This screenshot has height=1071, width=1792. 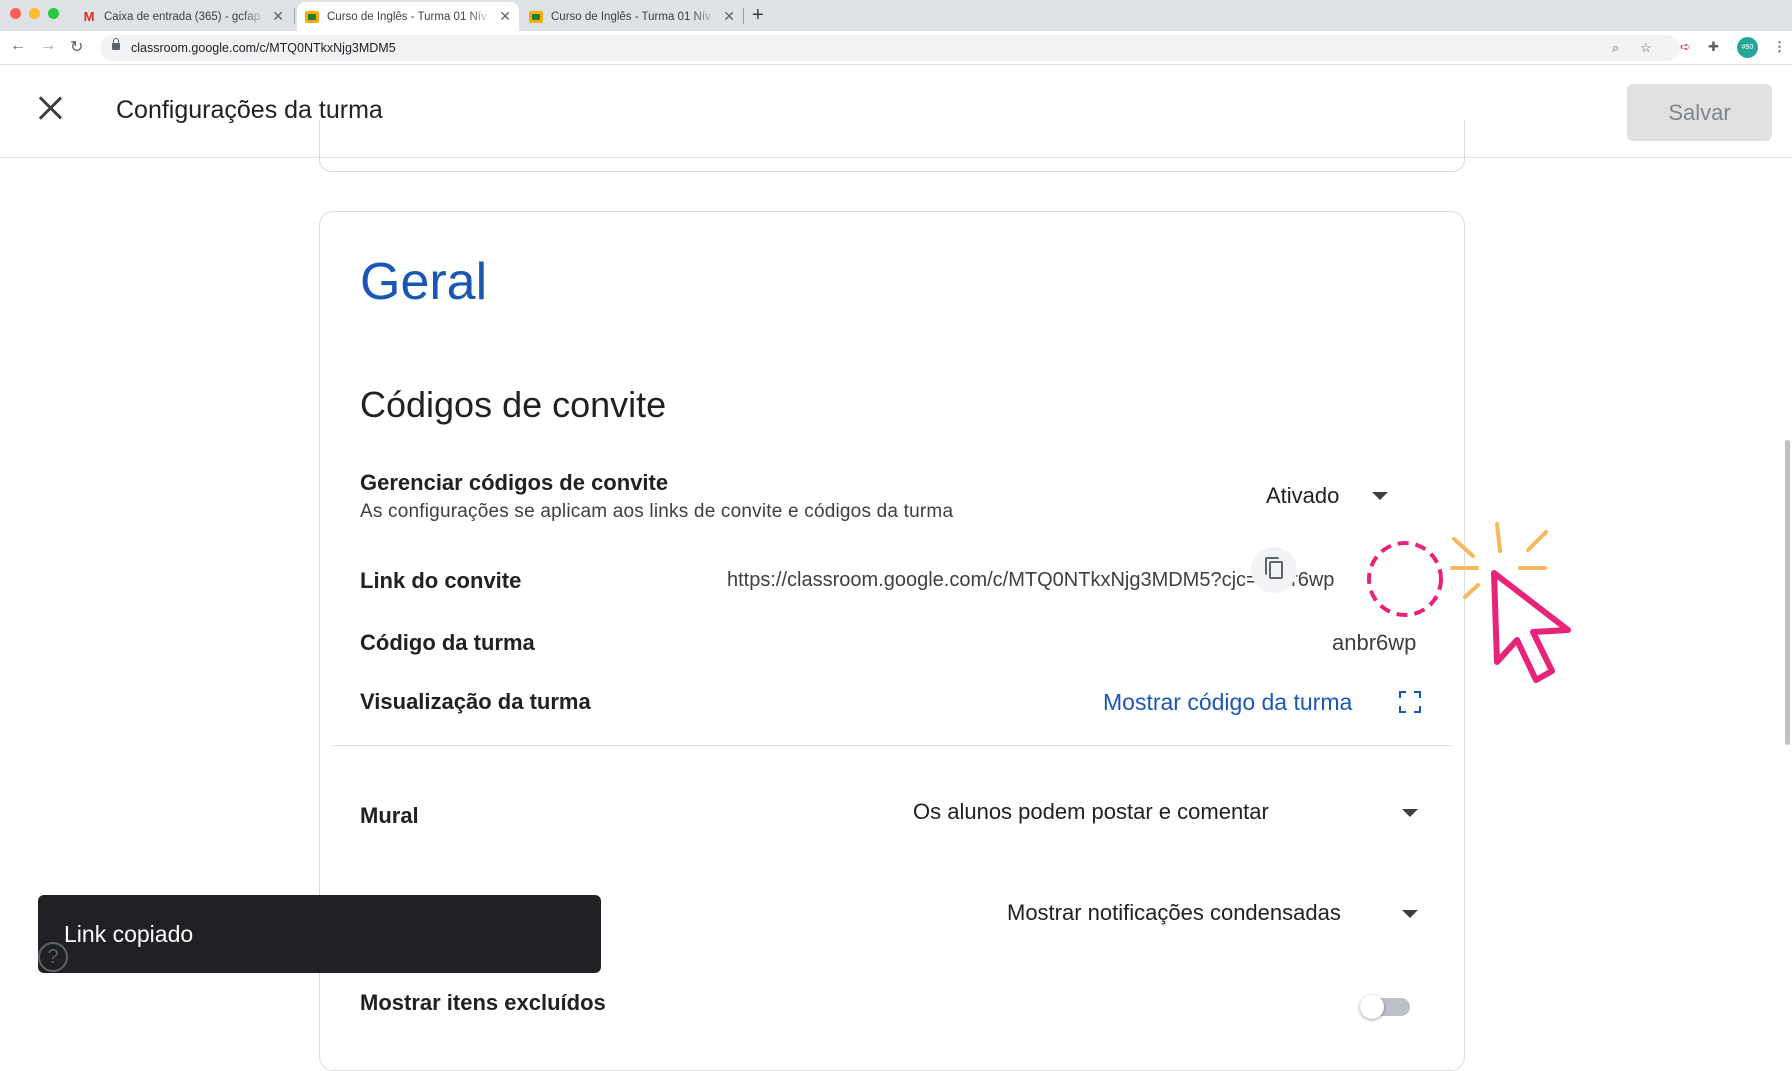 What do you see at coordinates (1227, 702) in the screenshot?
I see `show-class-code-link: Mostrar código da turma` at bounding box center [1227, 702].